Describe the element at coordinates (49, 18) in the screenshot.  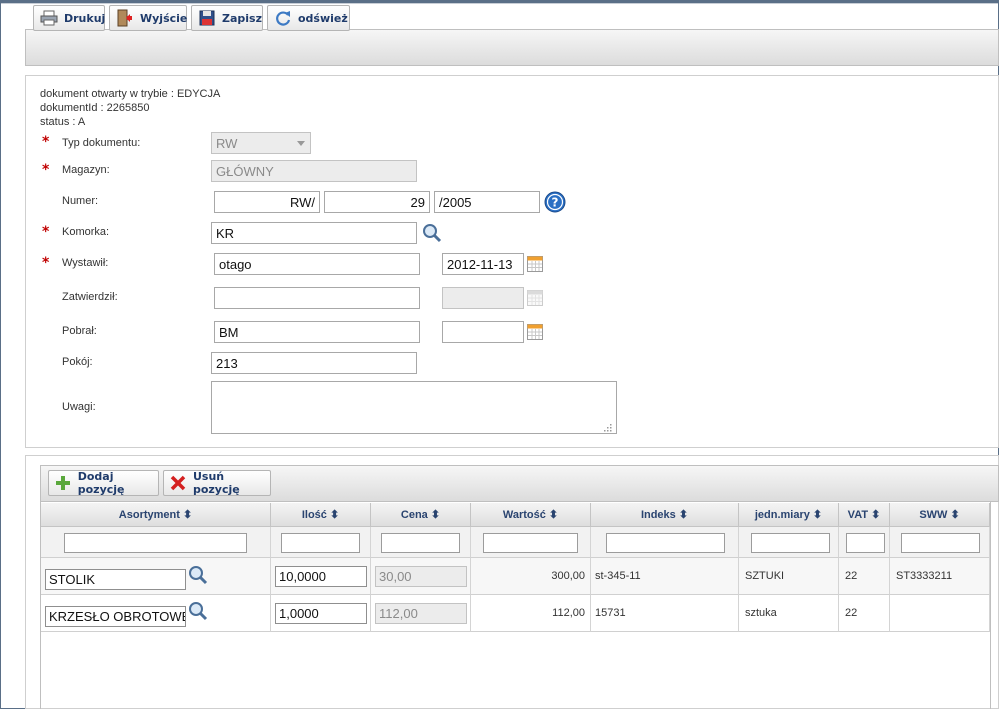
I see `printer-icon` at that location.